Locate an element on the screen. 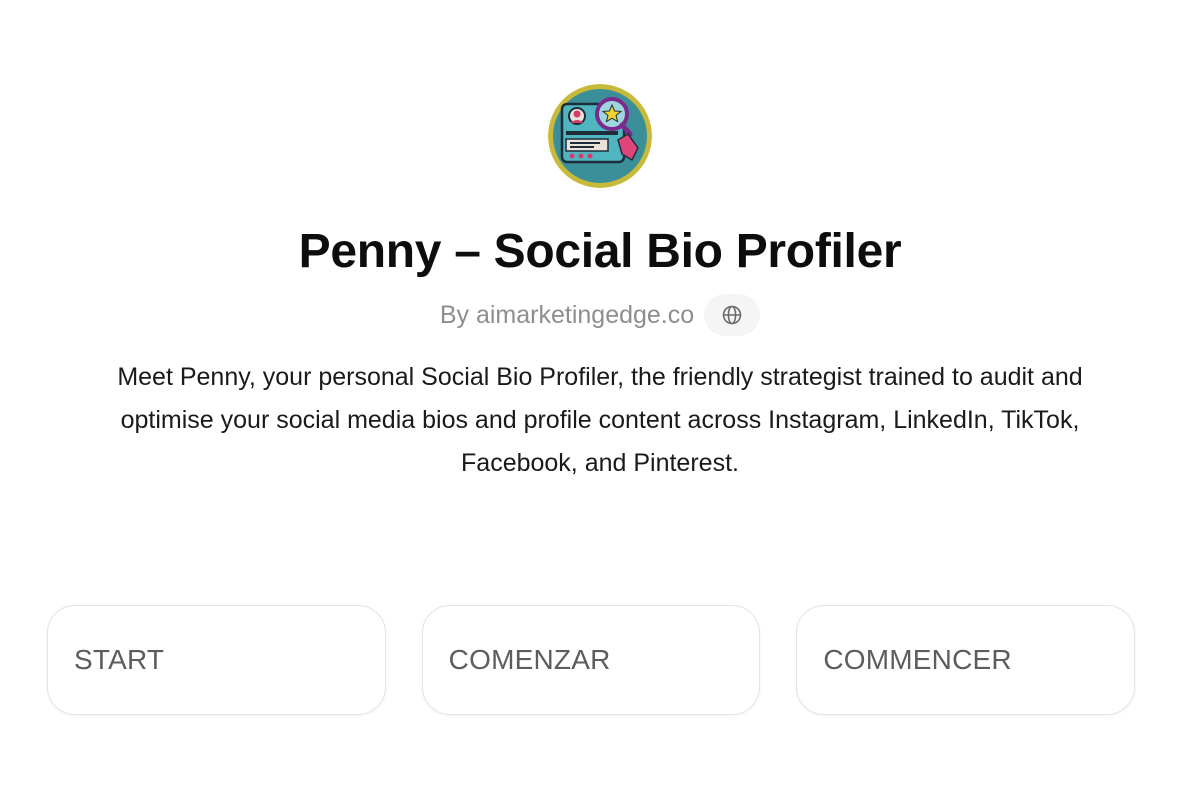 The image size is (1200, 800). starter-button-comenzar: COMENZAR is located at coordinates (591, 660).